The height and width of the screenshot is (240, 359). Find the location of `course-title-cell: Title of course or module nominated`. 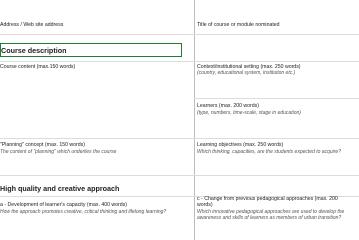

course-title-cell: Title of course or module nominated is located at coordinates (238, 25).